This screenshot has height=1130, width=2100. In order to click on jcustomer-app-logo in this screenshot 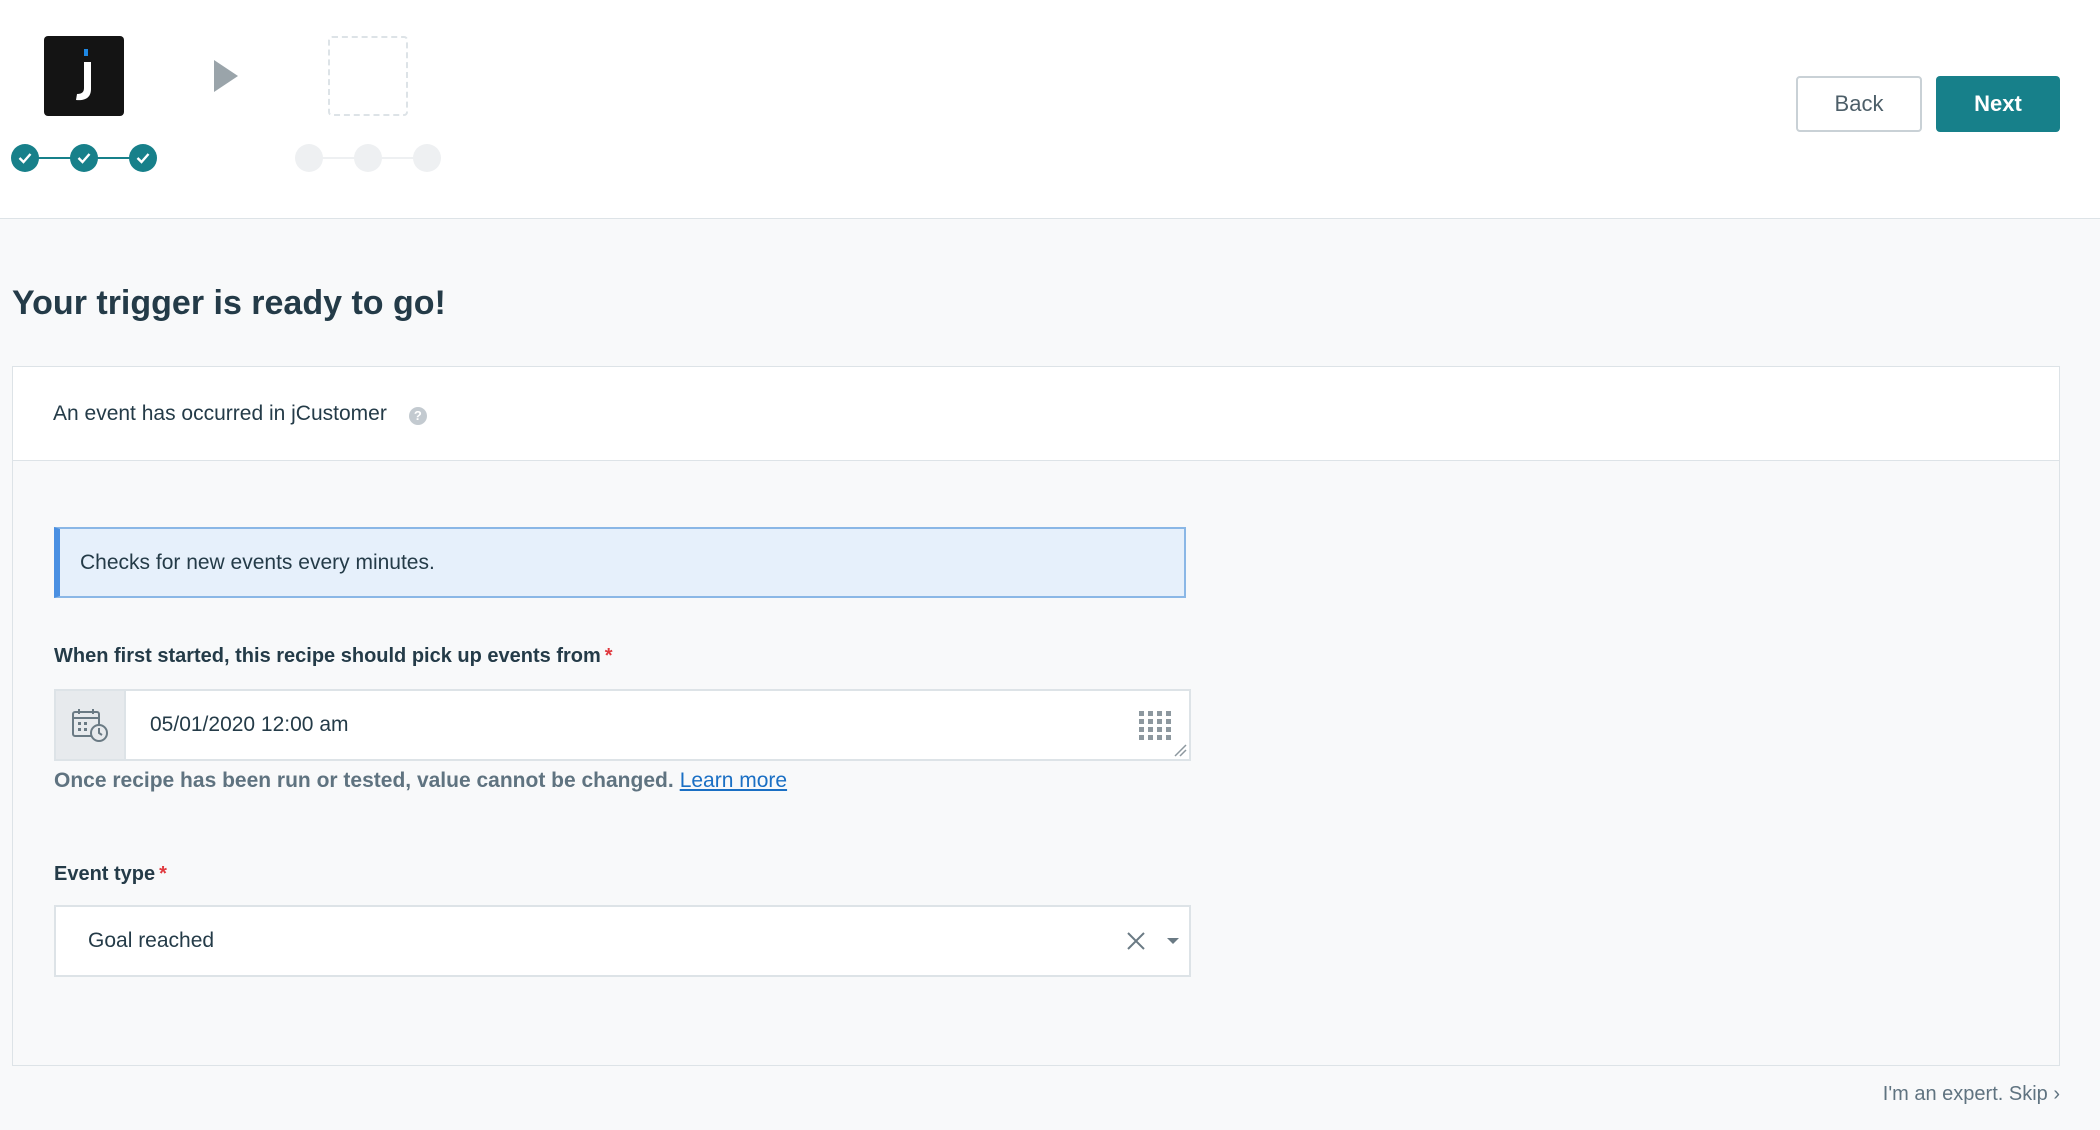, I will do `click(84, 76)`.